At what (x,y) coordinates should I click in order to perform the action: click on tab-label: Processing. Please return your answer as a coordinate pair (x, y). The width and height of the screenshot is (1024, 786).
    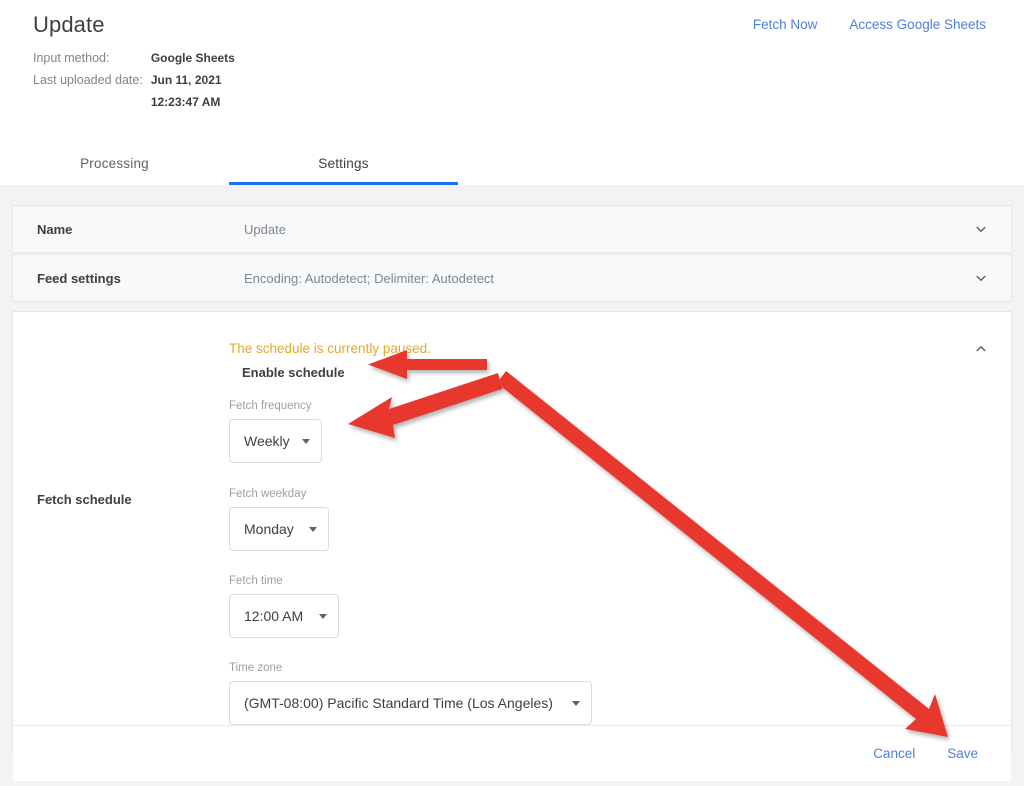
    Looking at the image, I should click on (114, 163).